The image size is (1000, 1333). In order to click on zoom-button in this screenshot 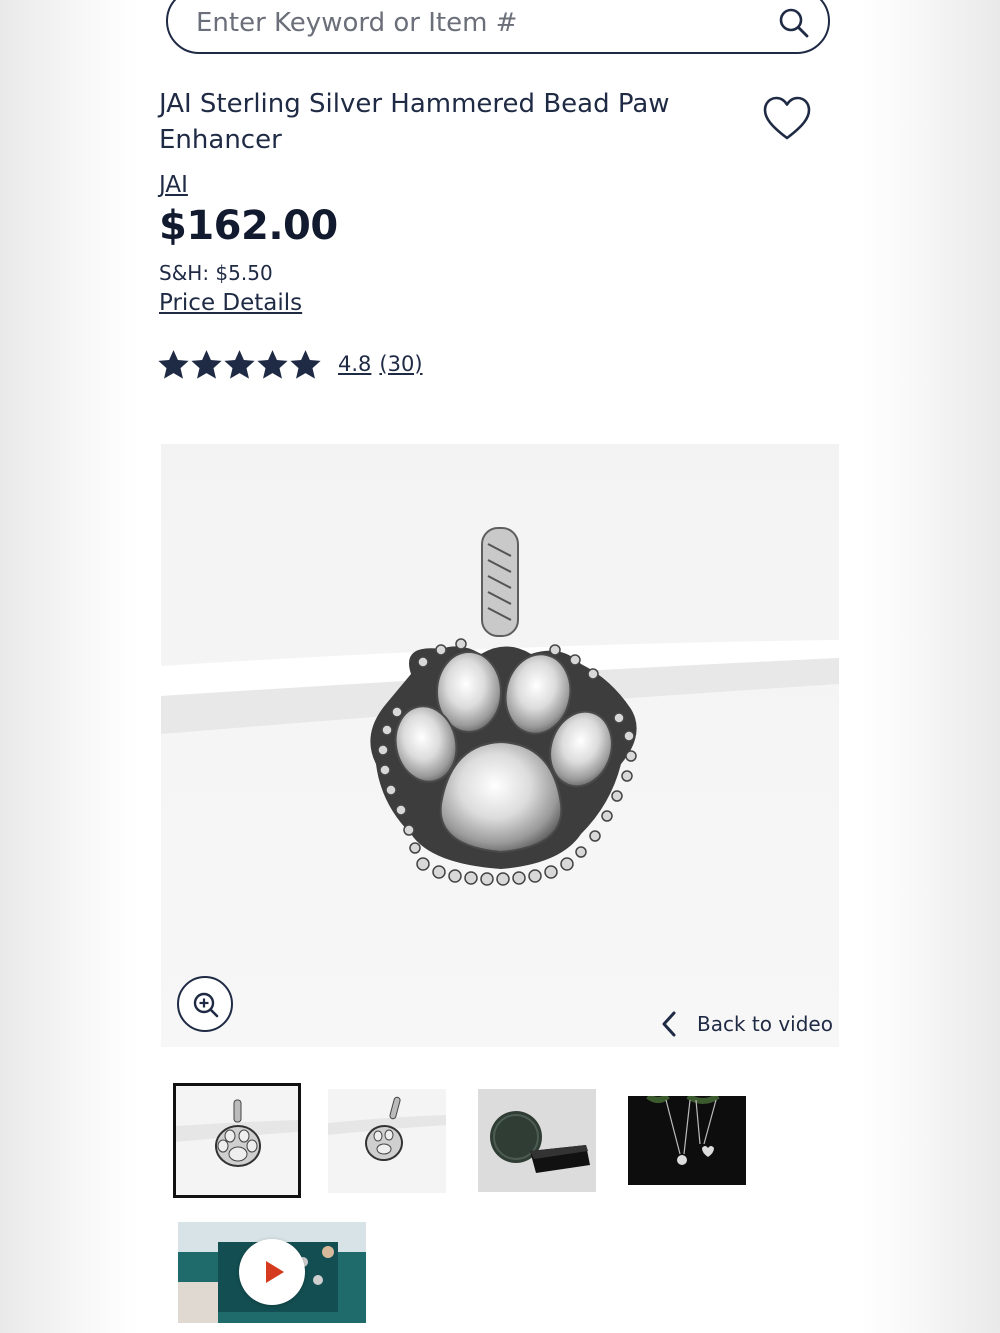, I will do `click(205, 1004)`.